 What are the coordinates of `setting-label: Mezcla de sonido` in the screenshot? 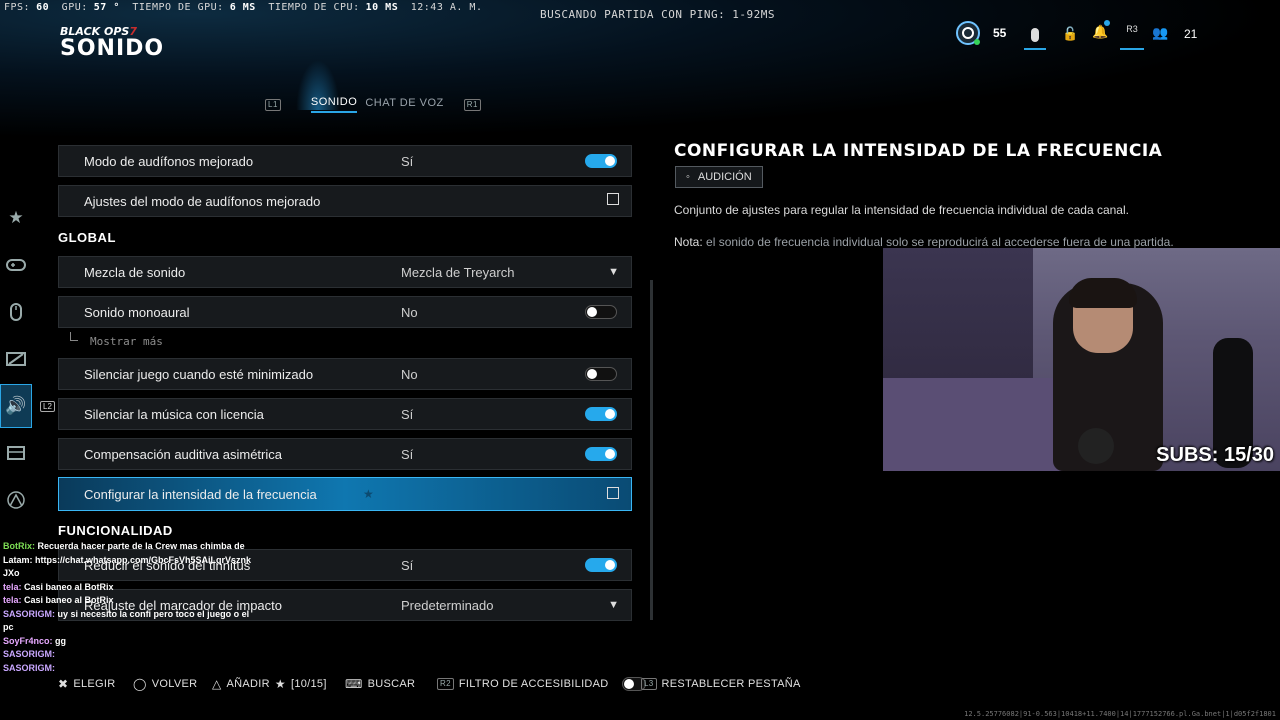 It's located at (135, 272).